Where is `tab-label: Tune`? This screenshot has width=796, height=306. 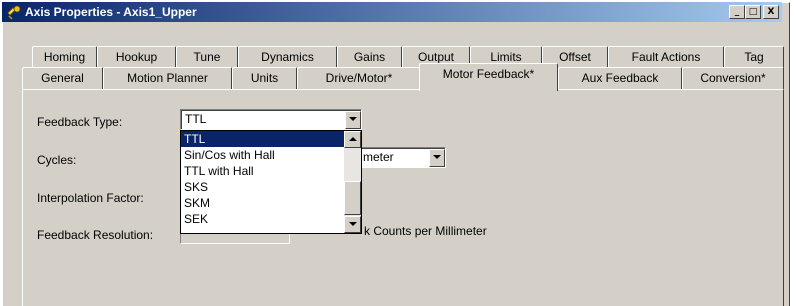
tab-label: Tune is located at coordinates (207, 57).